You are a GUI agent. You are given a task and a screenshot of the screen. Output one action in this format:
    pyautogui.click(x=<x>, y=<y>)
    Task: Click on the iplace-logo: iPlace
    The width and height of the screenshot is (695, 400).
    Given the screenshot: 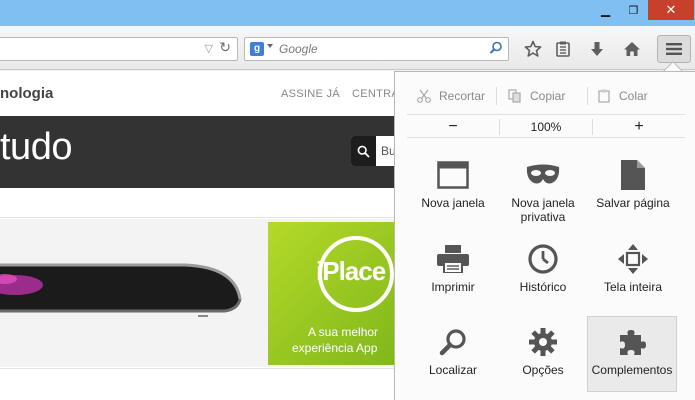 What is the action you would take?
    pyautogui.click(x=351, y=271)
    